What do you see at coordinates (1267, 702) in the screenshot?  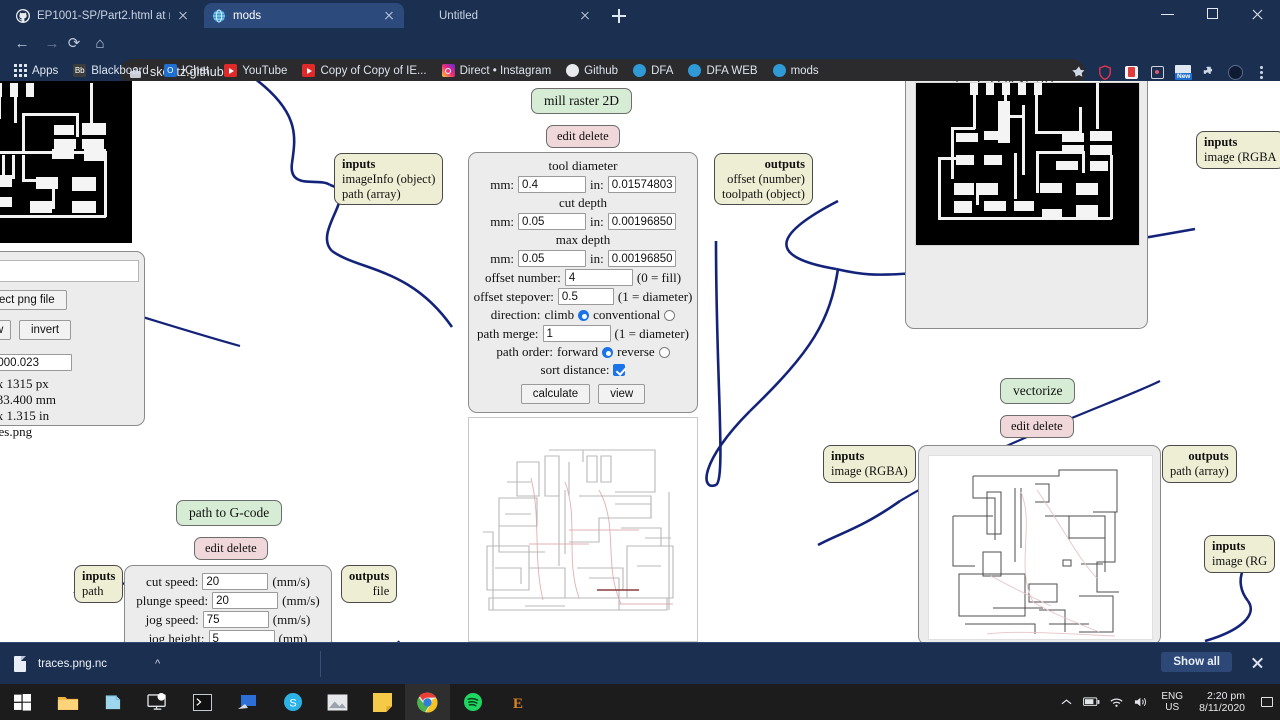 I see `notification-icon` at bounding box center [1267, 702].